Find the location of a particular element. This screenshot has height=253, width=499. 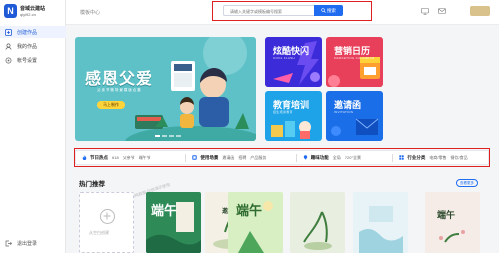

topbar: 模板中心 搜索 is located at coordinates (282, 12).